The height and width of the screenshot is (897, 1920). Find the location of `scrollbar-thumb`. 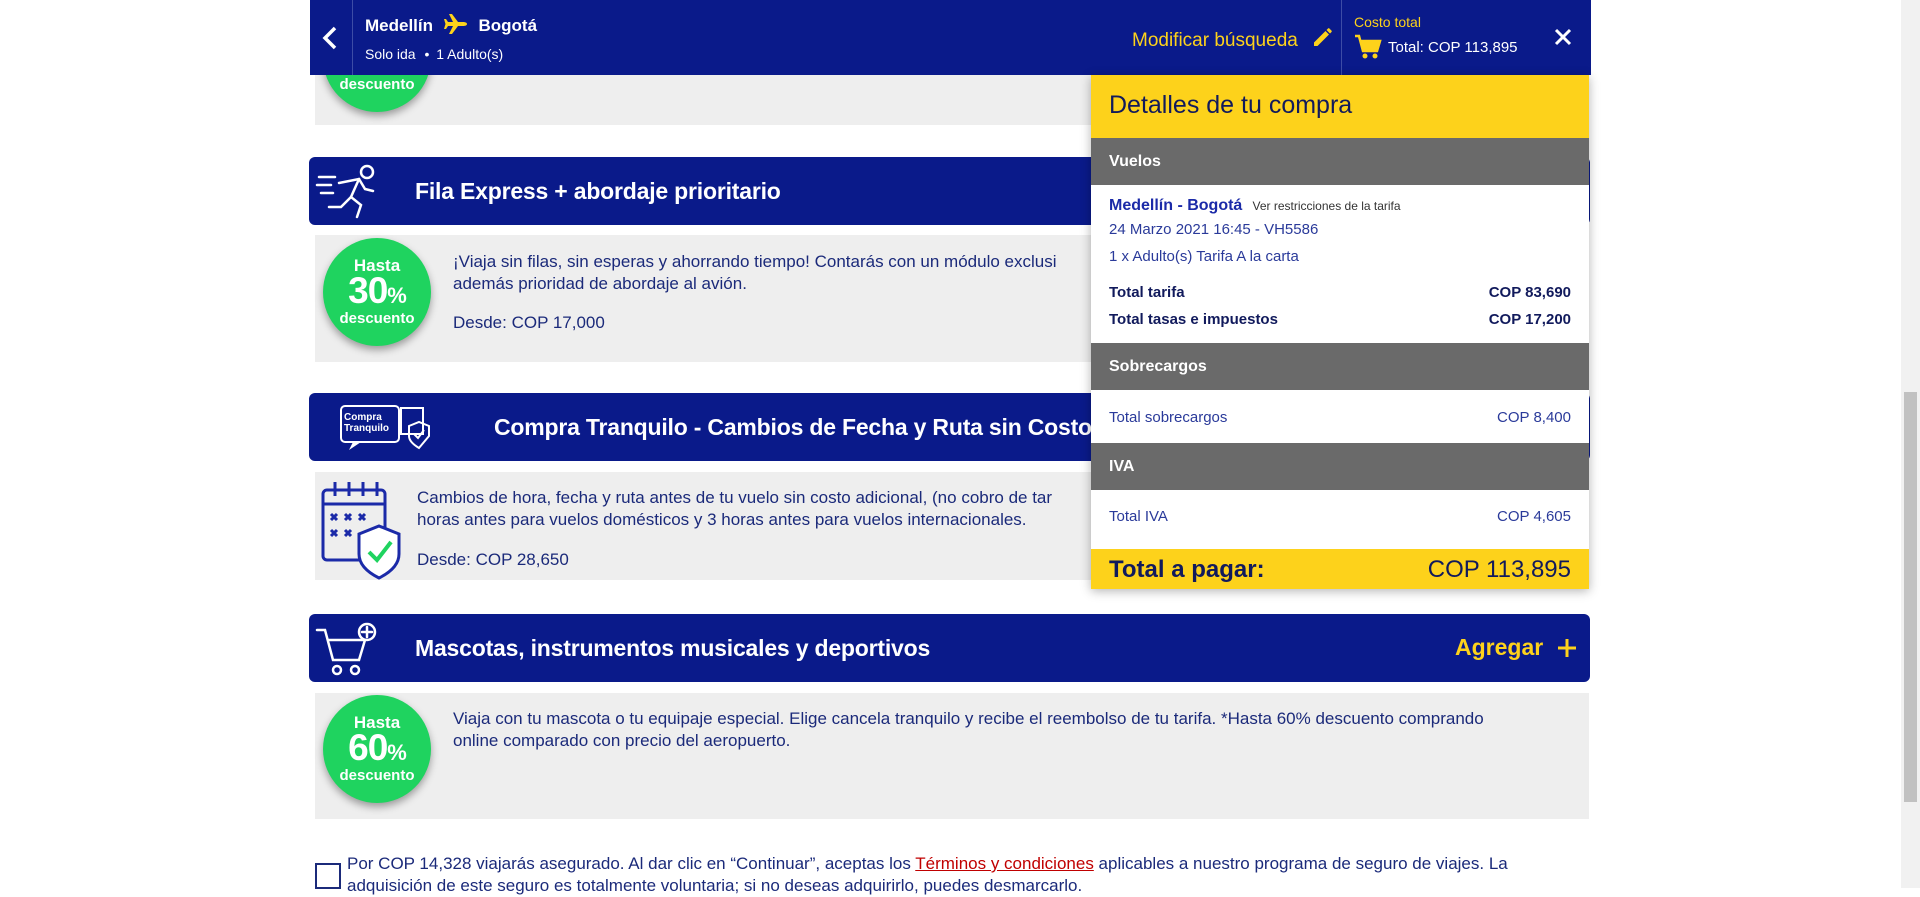

scrollbar-thumb is located at coordinates (1910, 597).